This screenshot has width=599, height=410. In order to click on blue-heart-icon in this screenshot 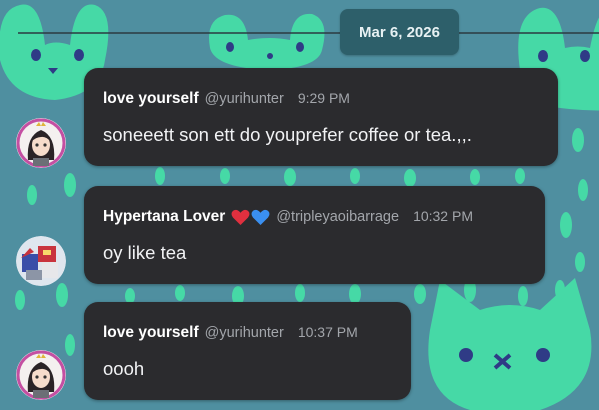, I will do `click(260, 217)`.